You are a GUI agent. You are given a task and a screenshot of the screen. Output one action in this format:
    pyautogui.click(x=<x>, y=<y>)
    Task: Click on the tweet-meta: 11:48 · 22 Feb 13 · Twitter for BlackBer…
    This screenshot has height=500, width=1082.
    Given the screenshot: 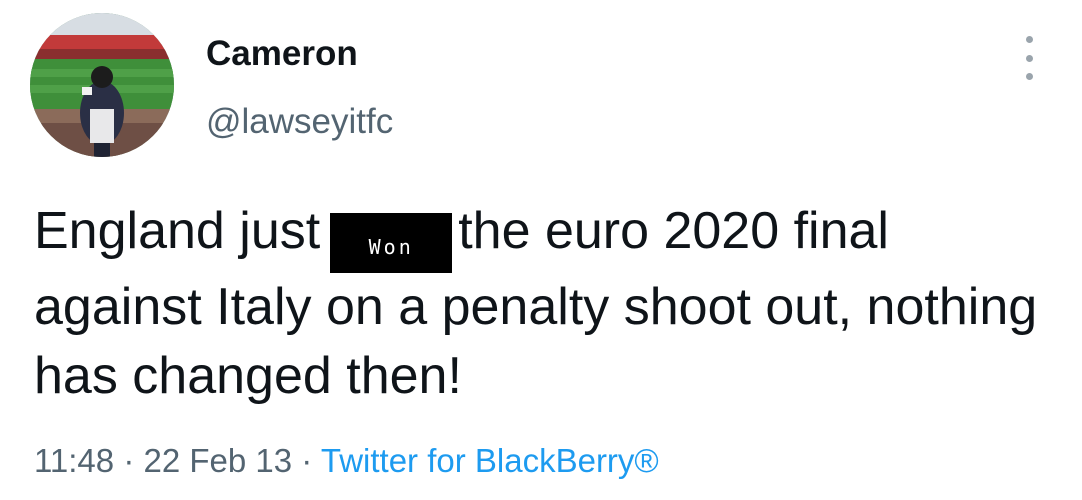 What is the action you would take?
    pyautogui.click(x=346, y=461)
    